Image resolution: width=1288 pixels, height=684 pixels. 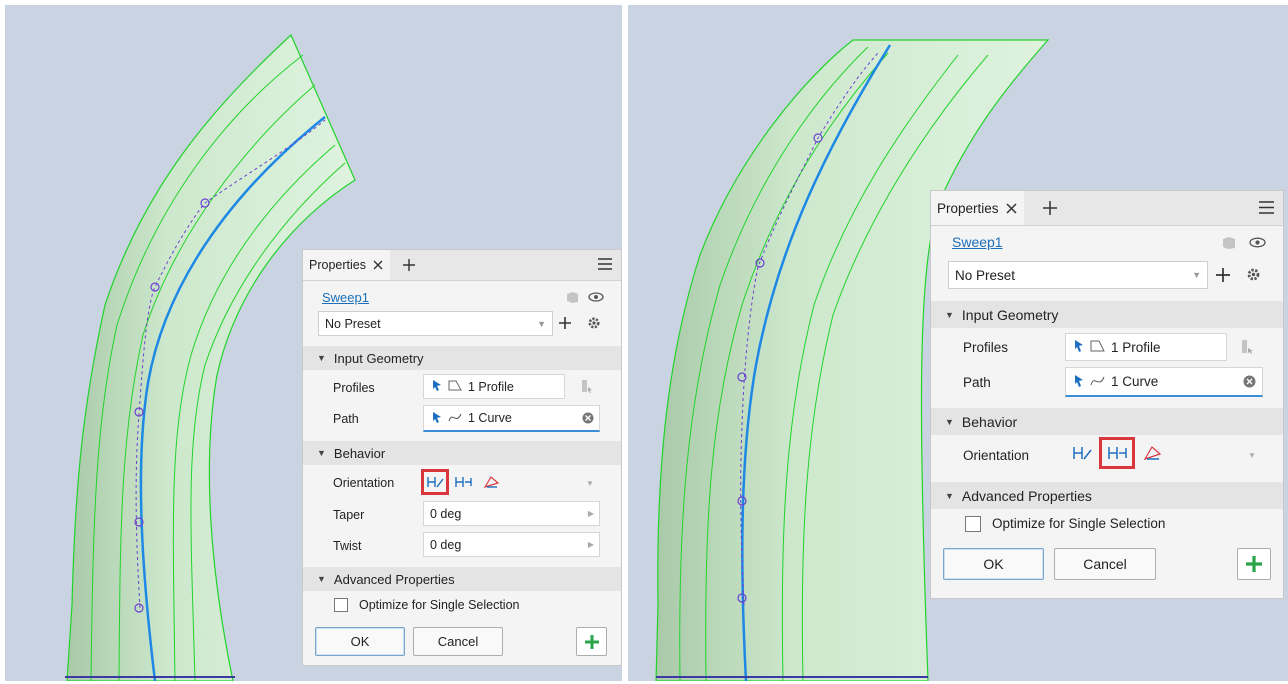 What do you see at coordinates (364, 483) in the screenshot?
I see `orientation-label: Orientation` at bounding box center [364, 483].